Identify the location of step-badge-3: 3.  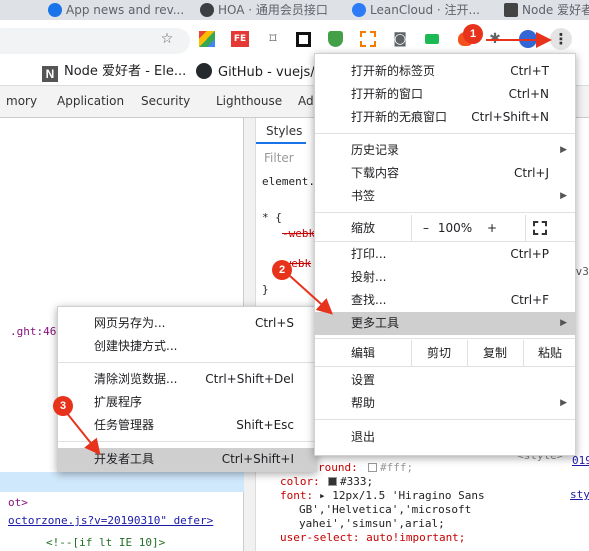
(63, 406).